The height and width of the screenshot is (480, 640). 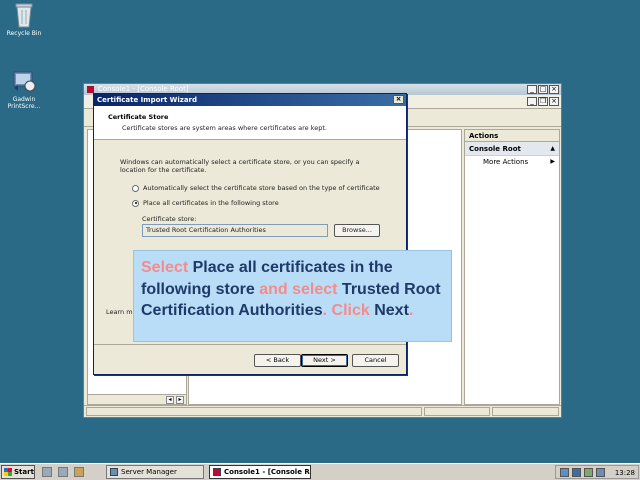 What do you see at coordinates (564, 472) in the screenshot?
I see `tray-network-icon` at bounding box center [564, 472].